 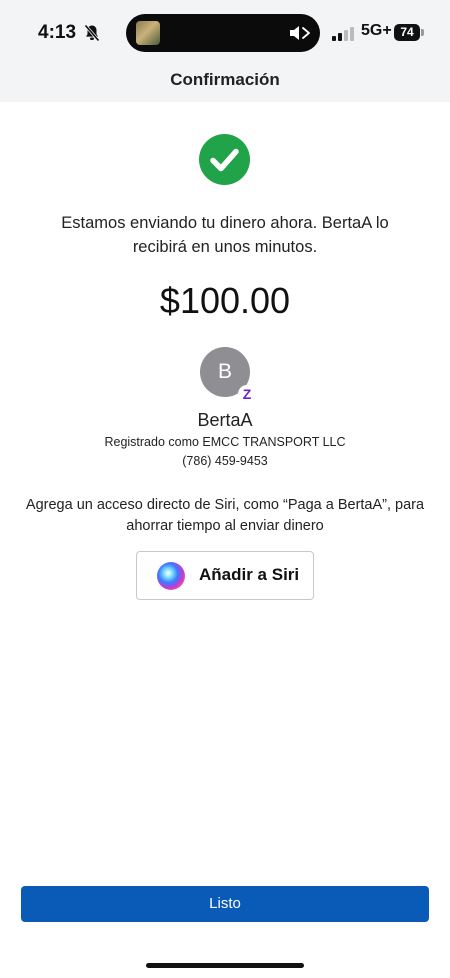 I want to click on media-thumbnail, so click(x=148, y=33).